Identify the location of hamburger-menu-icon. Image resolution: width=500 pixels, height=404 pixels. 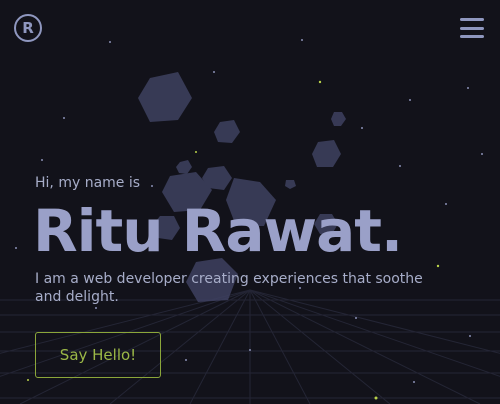
(472, 28).